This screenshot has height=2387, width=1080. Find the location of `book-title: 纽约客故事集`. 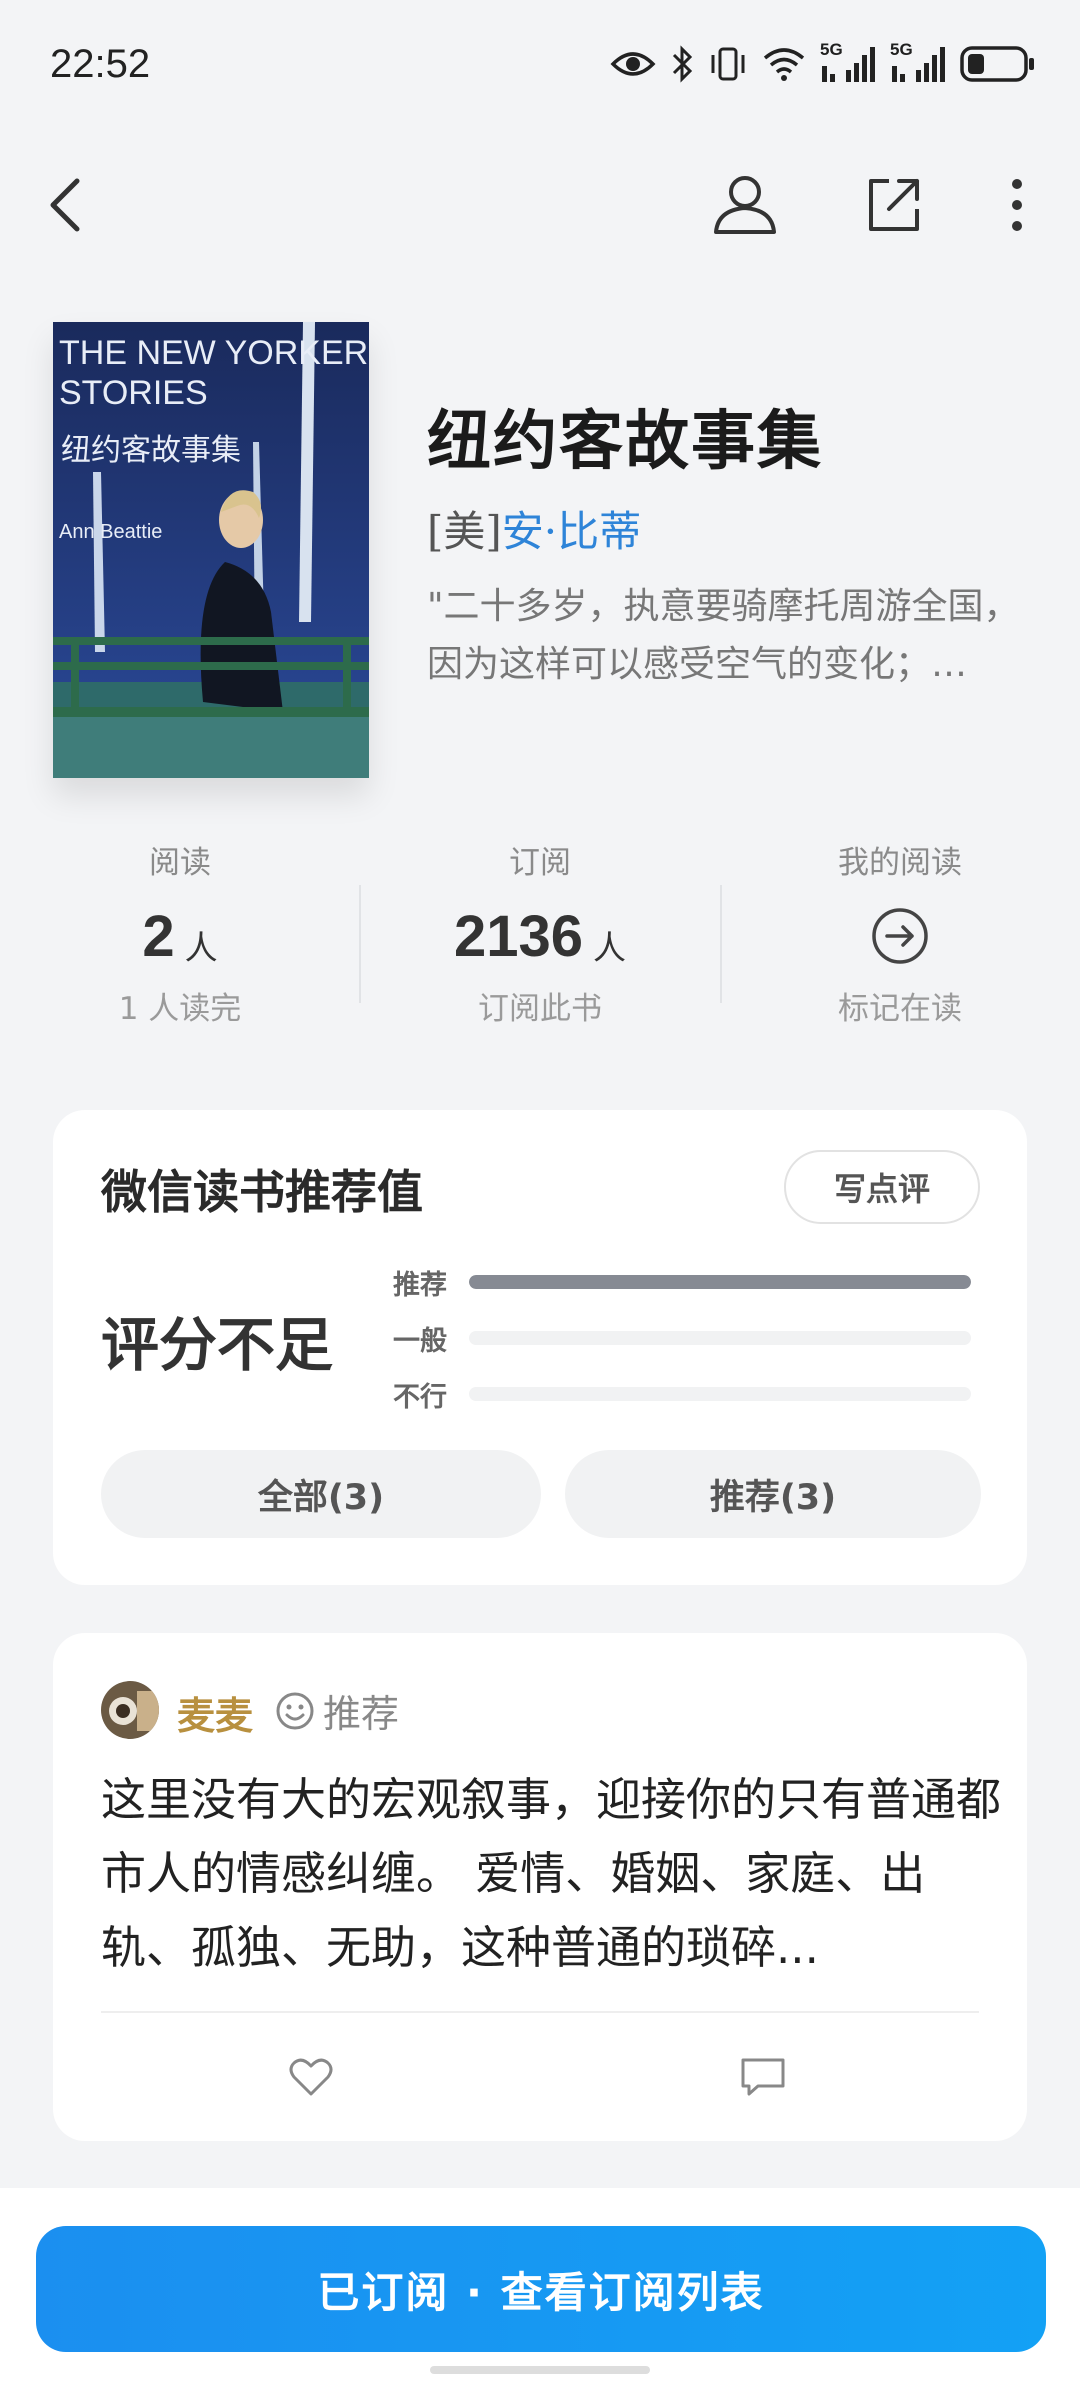

book-title: 纽约客故事集 is located at coordinates (625, 441).